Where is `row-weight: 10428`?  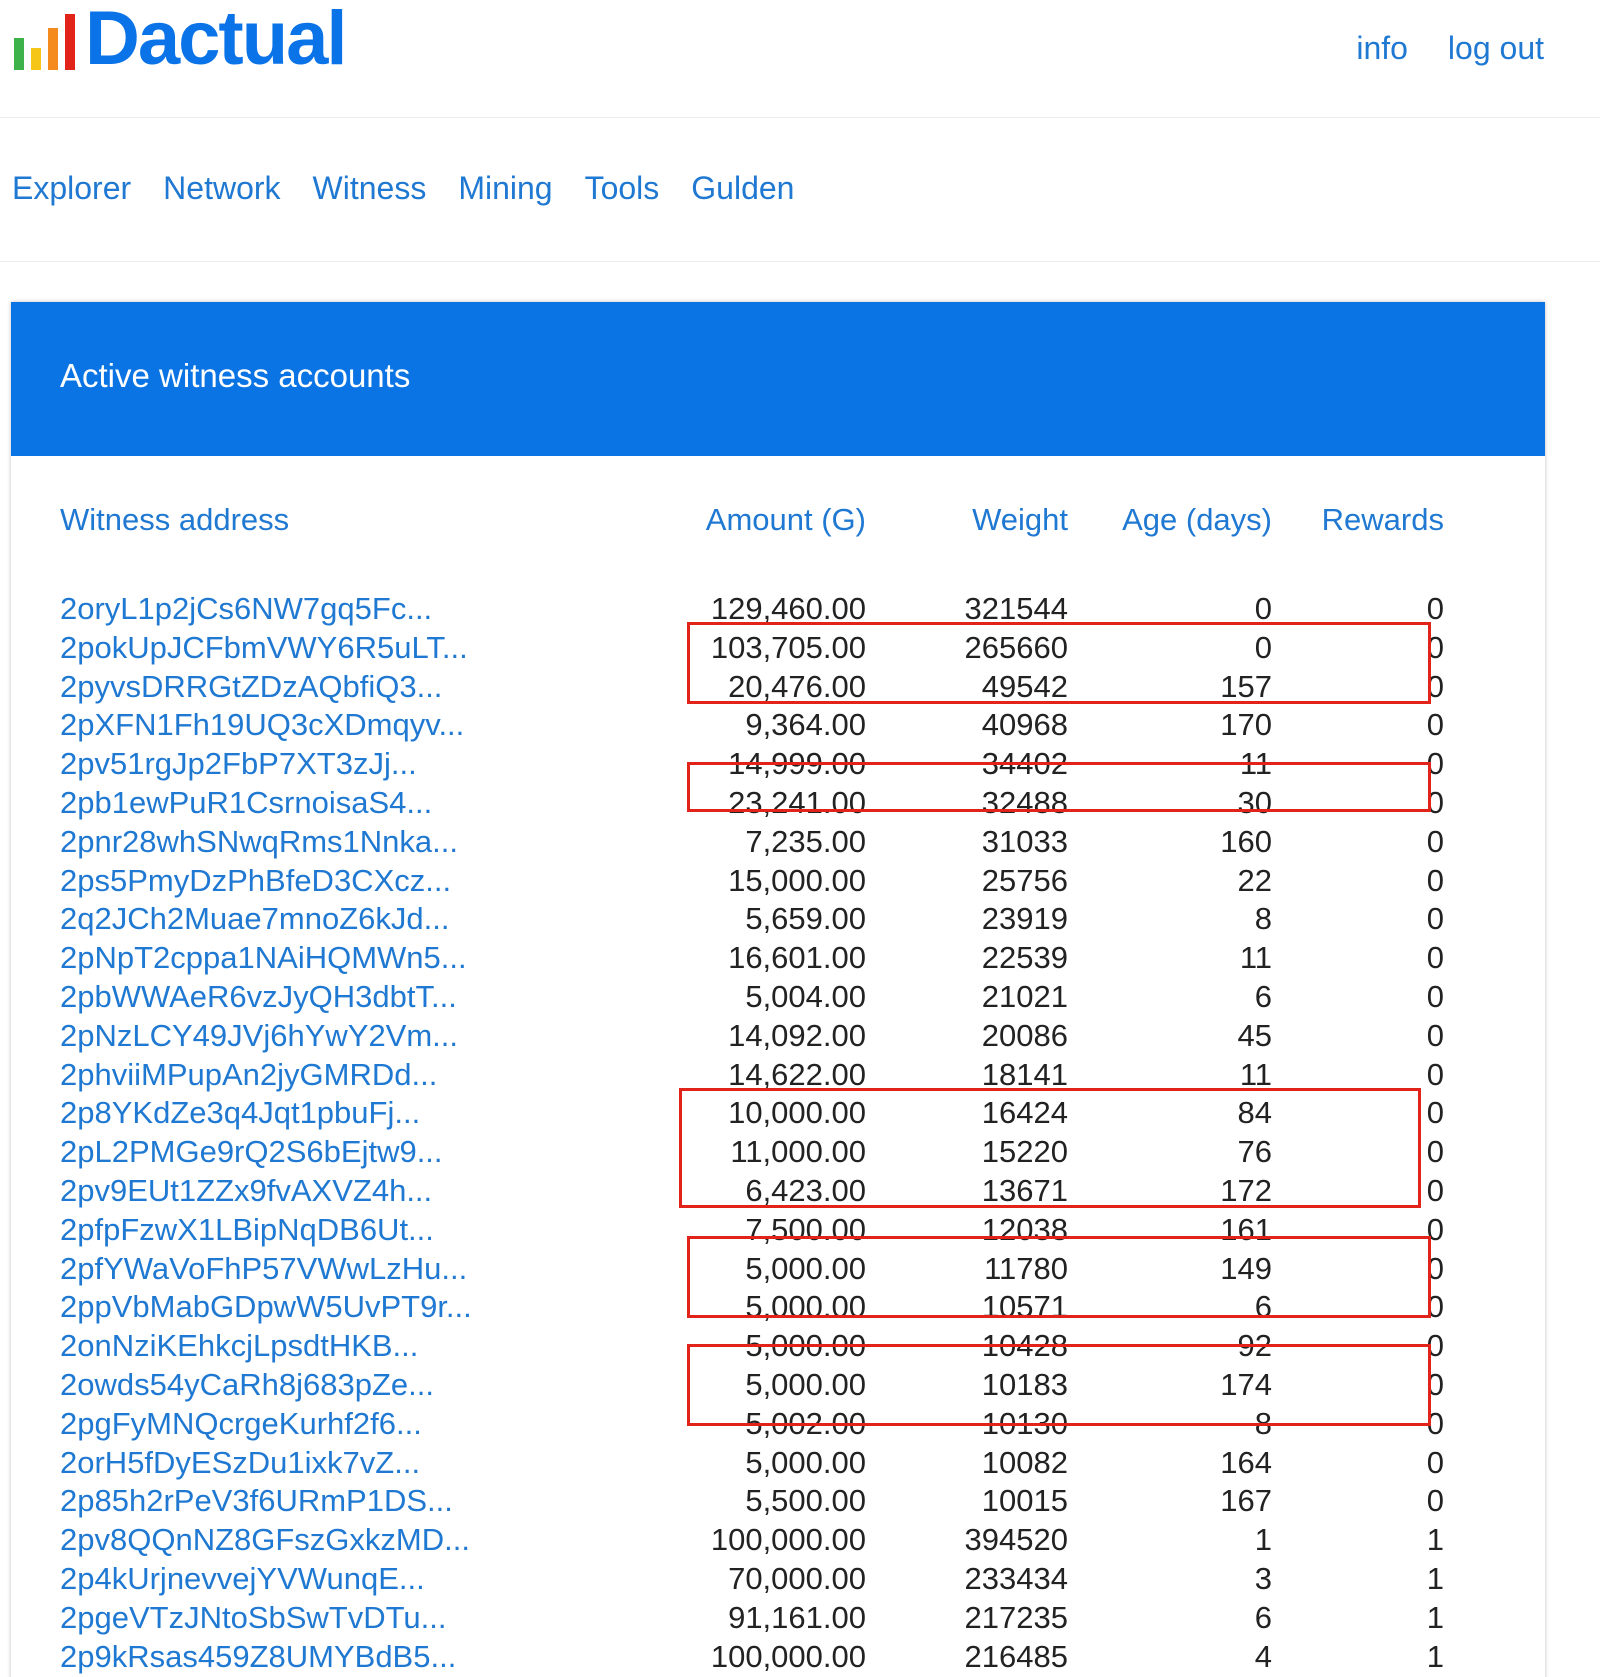
row-weight: 10428 is located at coordinates (1024, 1346).